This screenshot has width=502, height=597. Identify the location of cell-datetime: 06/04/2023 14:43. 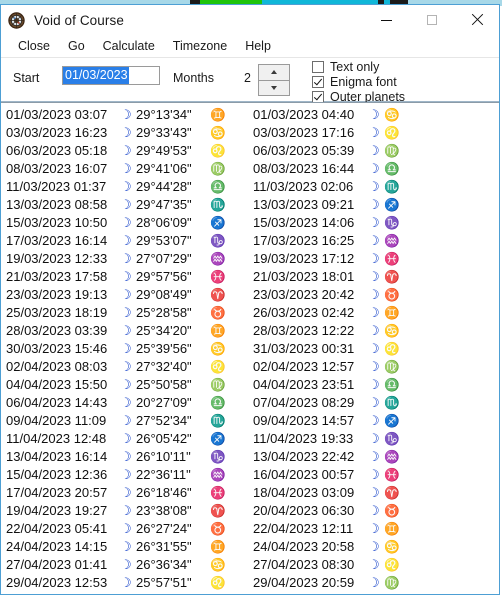
(57, 402).